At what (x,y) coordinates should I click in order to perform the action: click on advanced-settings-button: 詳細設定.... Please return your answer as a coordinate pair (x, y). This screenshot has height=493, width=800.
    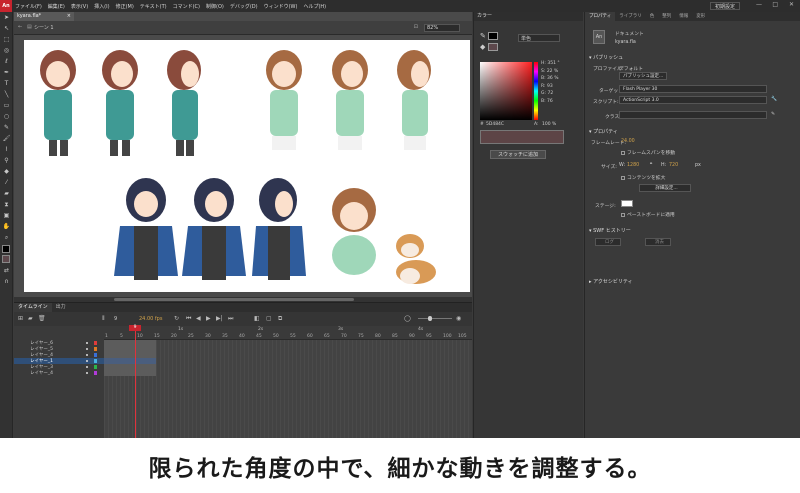
    Looking at the image, I should click on (665, 188).